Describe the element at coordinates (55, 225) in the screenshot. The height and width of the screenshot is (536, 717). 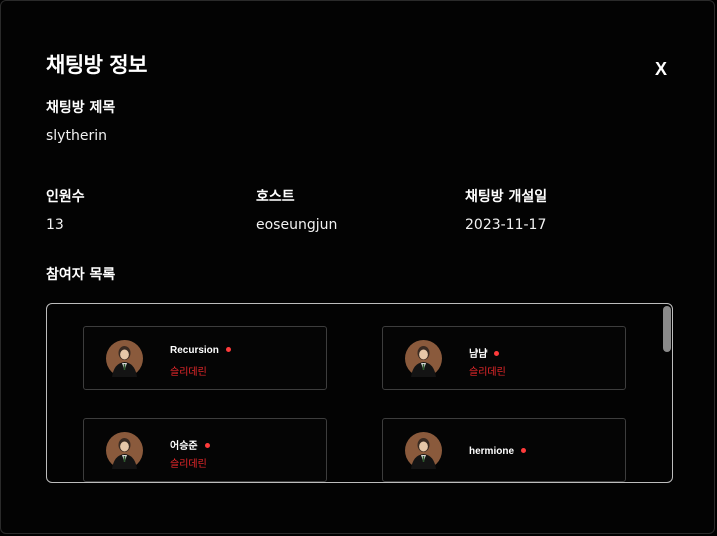
I see `members-value: 13` at that location.